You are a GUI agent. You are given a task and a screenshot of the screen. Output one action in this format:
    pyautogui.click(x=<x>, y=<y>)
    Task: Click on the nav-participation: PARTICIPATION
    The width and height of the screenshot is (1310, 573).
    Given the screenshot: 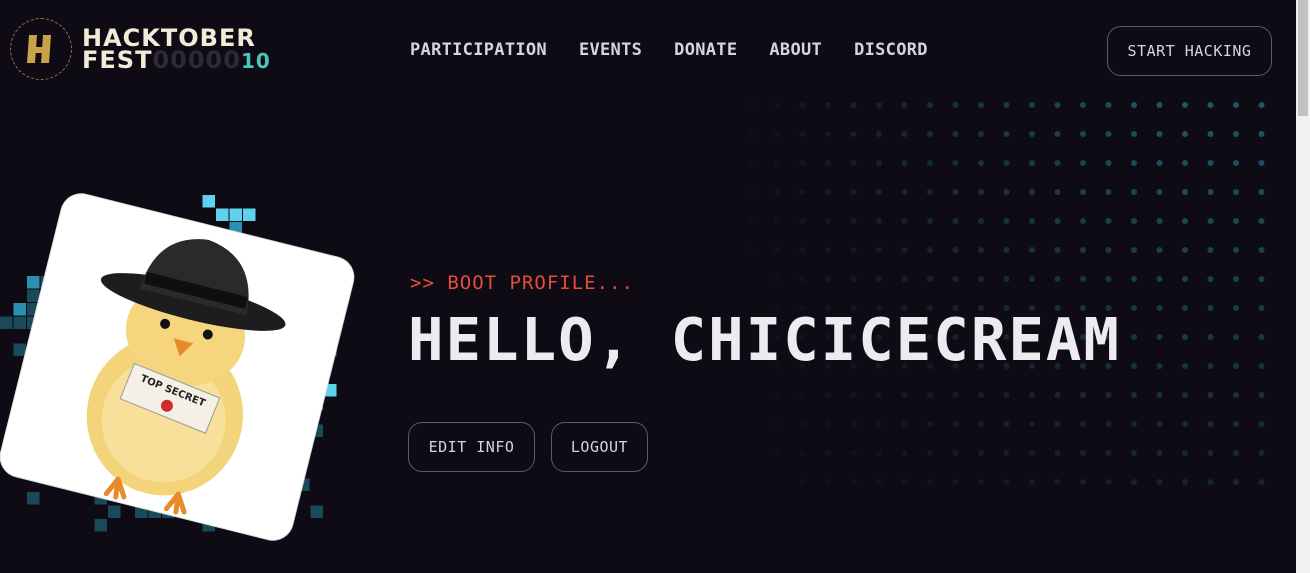 What is the action you would take?
    pyautogui.click(x=478, y=50)
    